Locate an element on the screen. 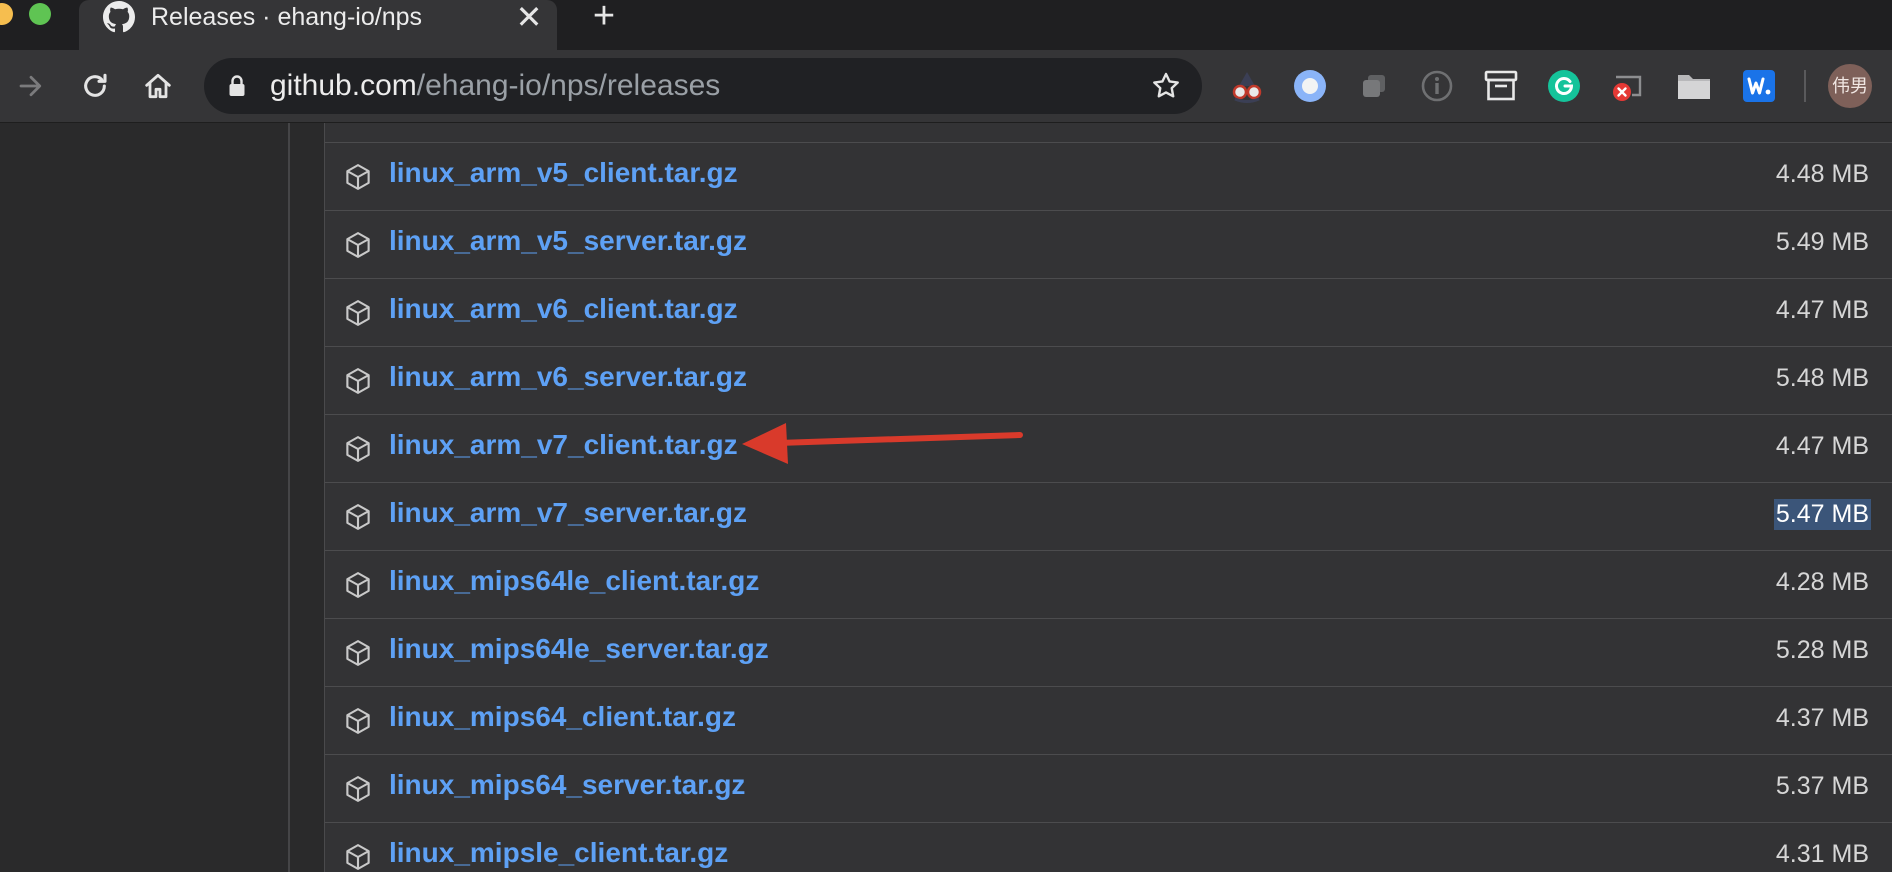 The image size is (1892, 872). asset-download-link: linux_mips64_client.tar.gz is located at coordinates (562, 717).